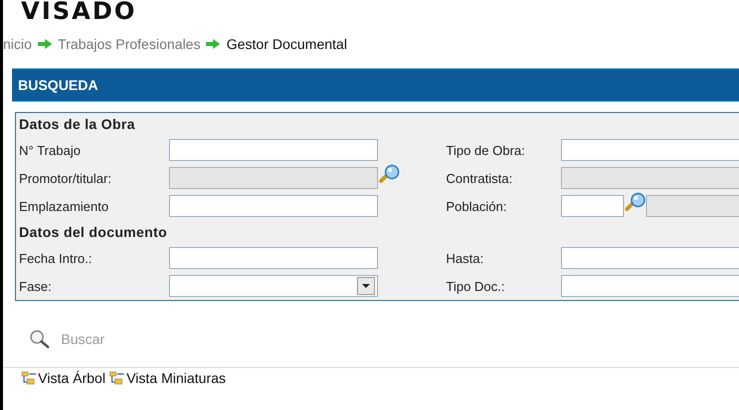  I want to click on section-title: Datos del documento, so click(93, 232).